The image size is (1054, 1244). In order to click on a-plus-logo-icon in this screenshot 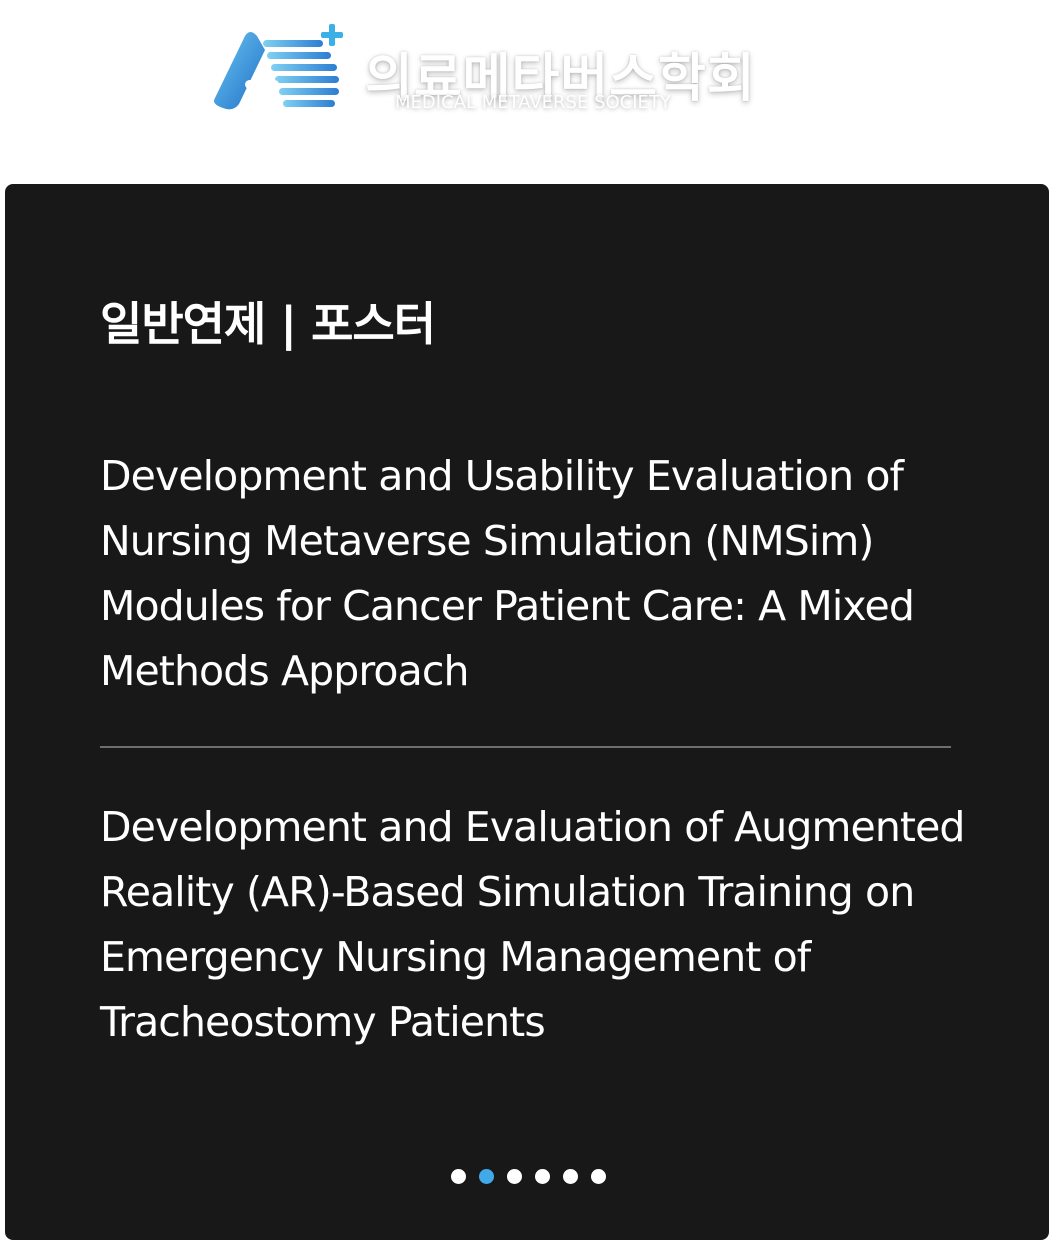, I will do `click(278, 67)`.